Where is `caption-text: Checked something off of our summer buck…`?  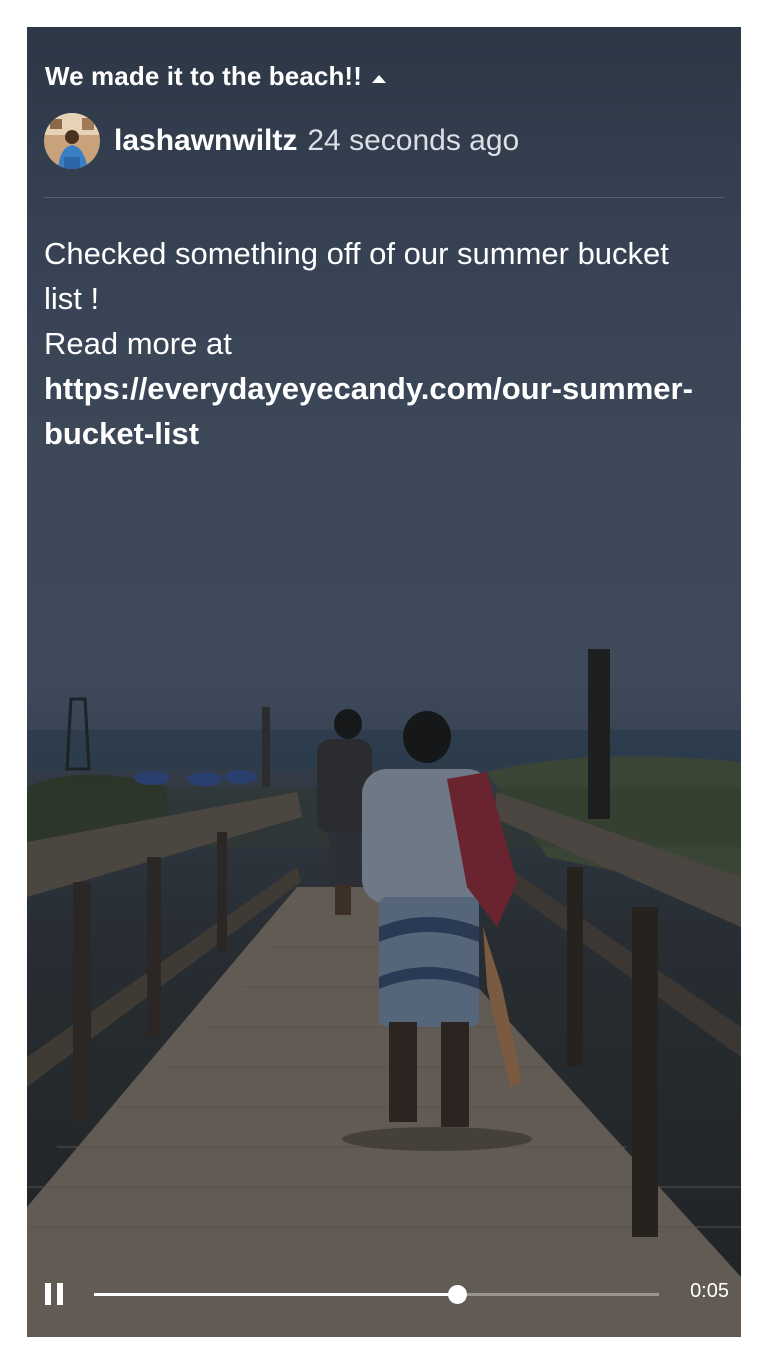
caption-text: Checked something off of our summer buck… is located at coordinates (356, 276).